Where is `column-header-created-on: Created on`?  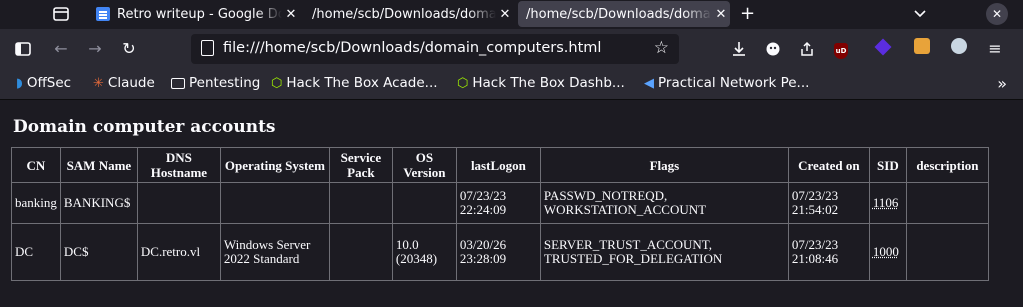
column-header-created-on: Created on is located at coordinates (828, 165).